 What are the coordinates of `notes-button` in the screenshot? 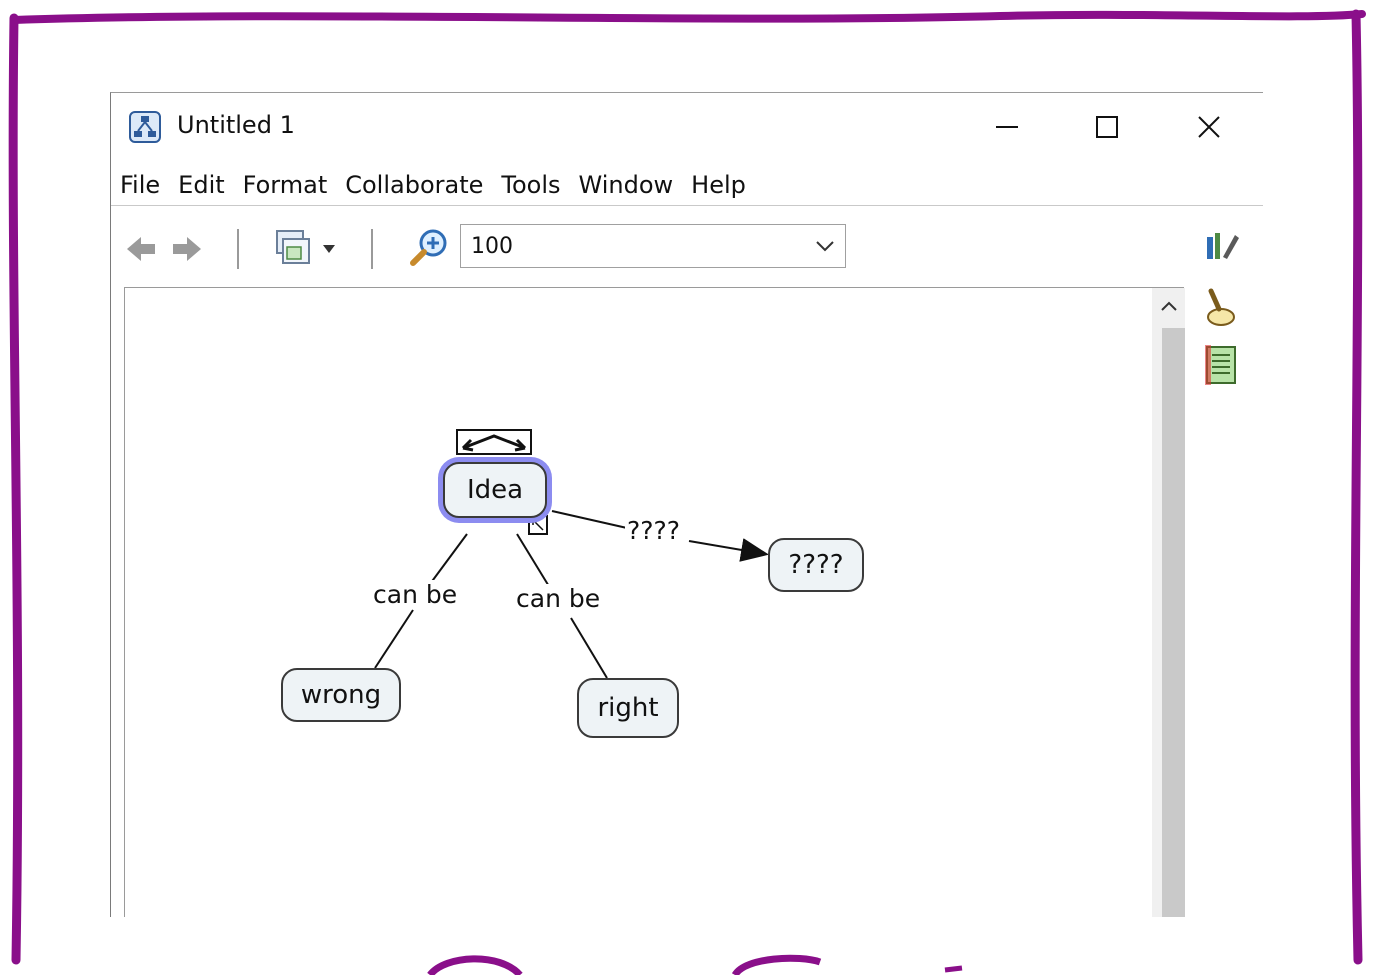 It's located at (1221, 365).